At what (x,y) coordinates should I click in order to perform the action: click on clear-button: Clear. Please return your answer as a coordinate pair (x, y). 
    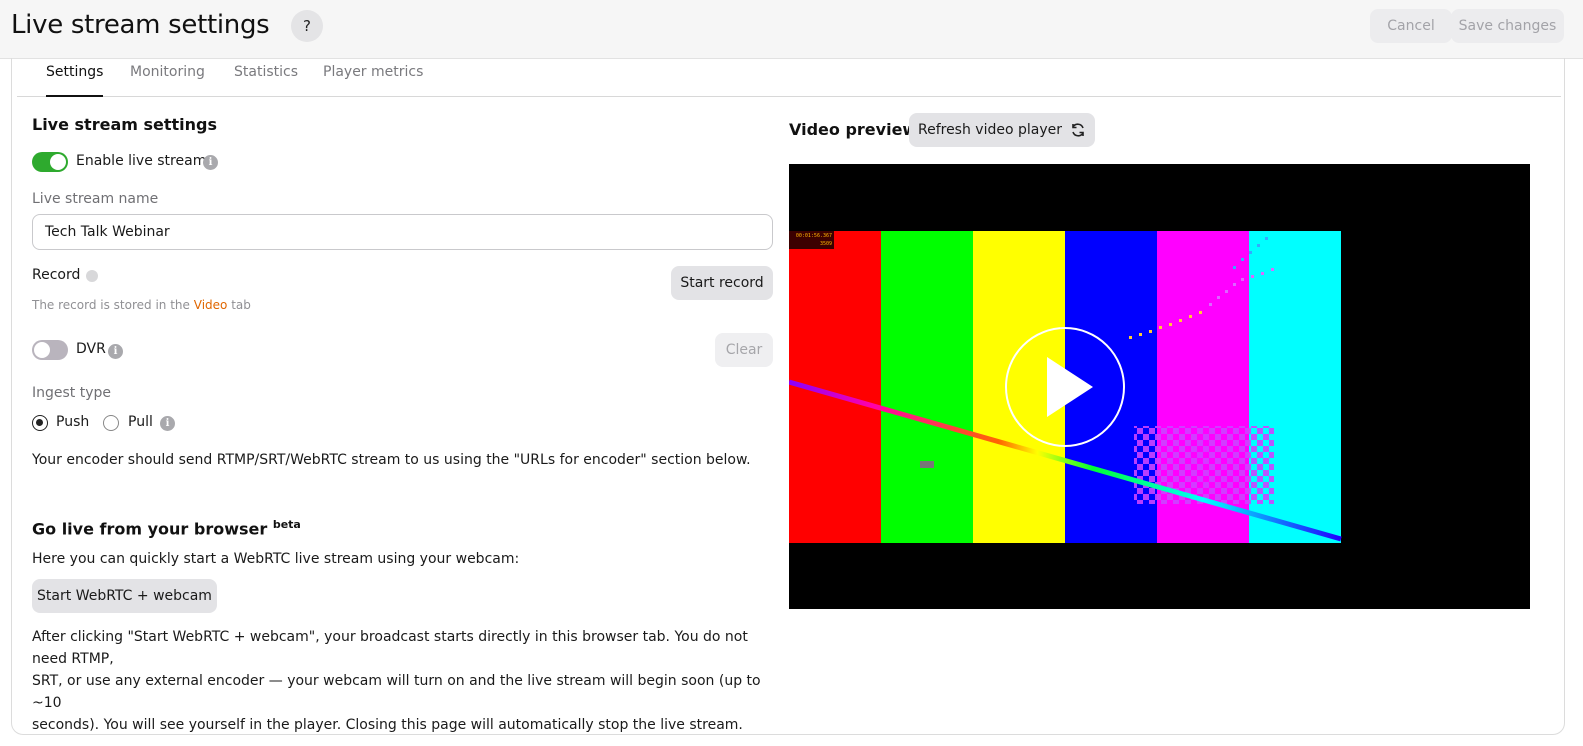
    Looking at the image, I should click on (744, 350).